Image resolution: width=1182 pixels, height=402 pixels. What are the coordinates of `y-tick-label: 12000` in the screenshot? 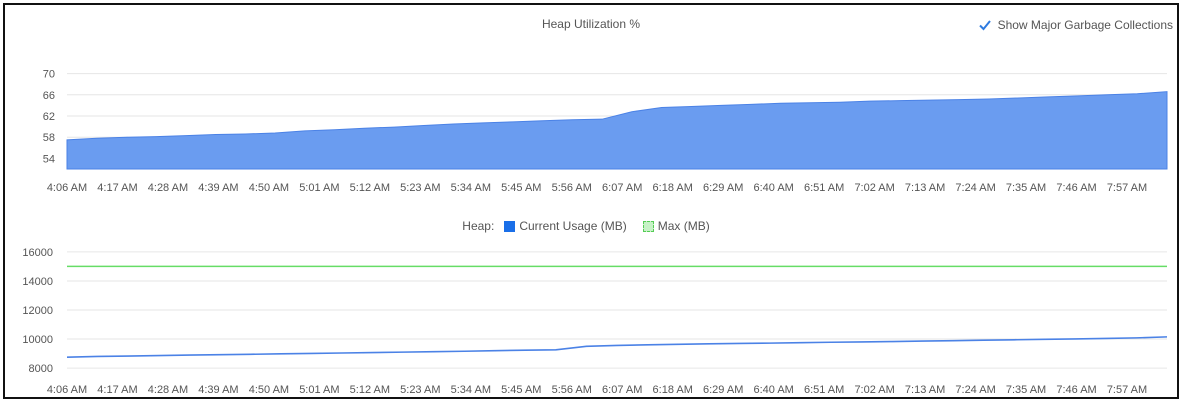 It's located at (37, 311).